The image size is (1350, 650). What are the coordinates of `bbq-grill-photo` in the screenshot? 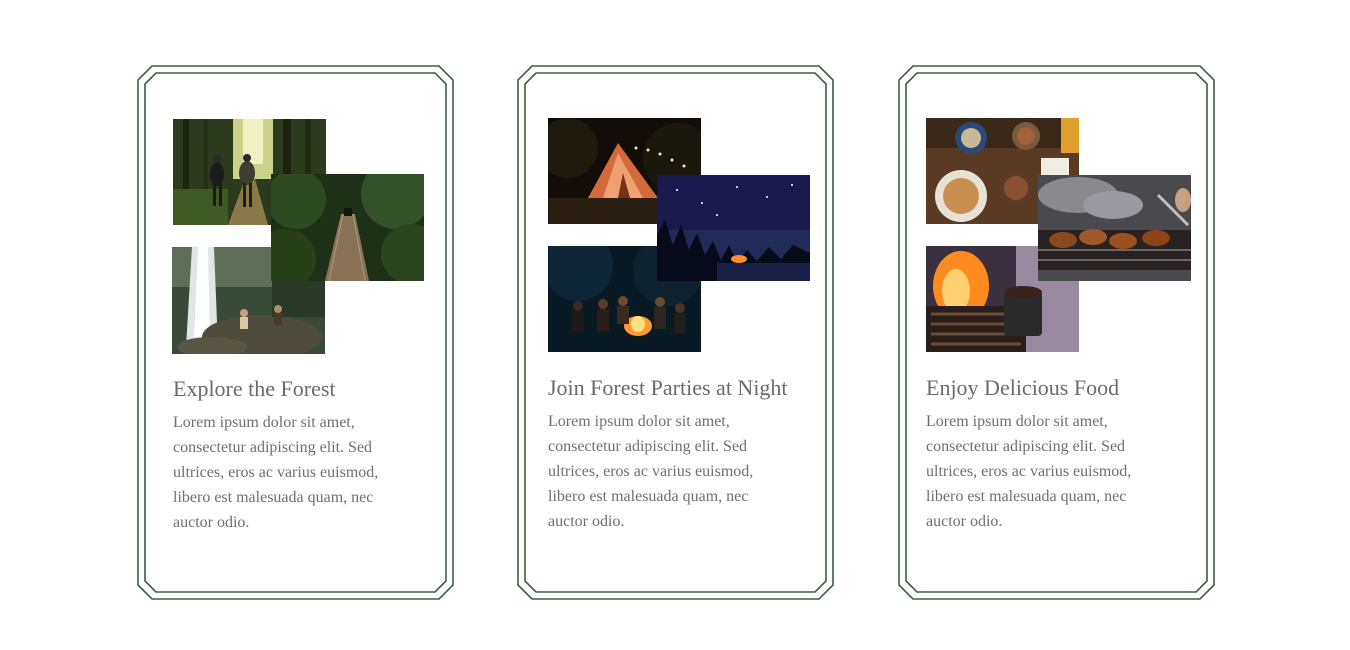 It's located at (1114, 228).